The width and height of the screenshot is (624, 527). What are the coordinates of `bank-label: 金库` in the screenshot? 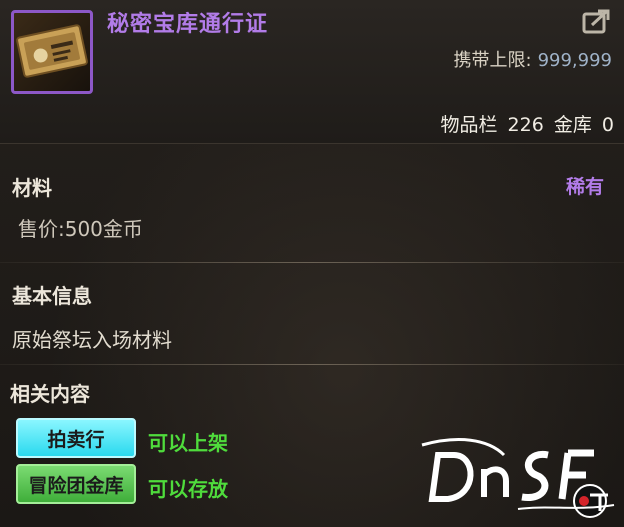 It's located at (572, 125).